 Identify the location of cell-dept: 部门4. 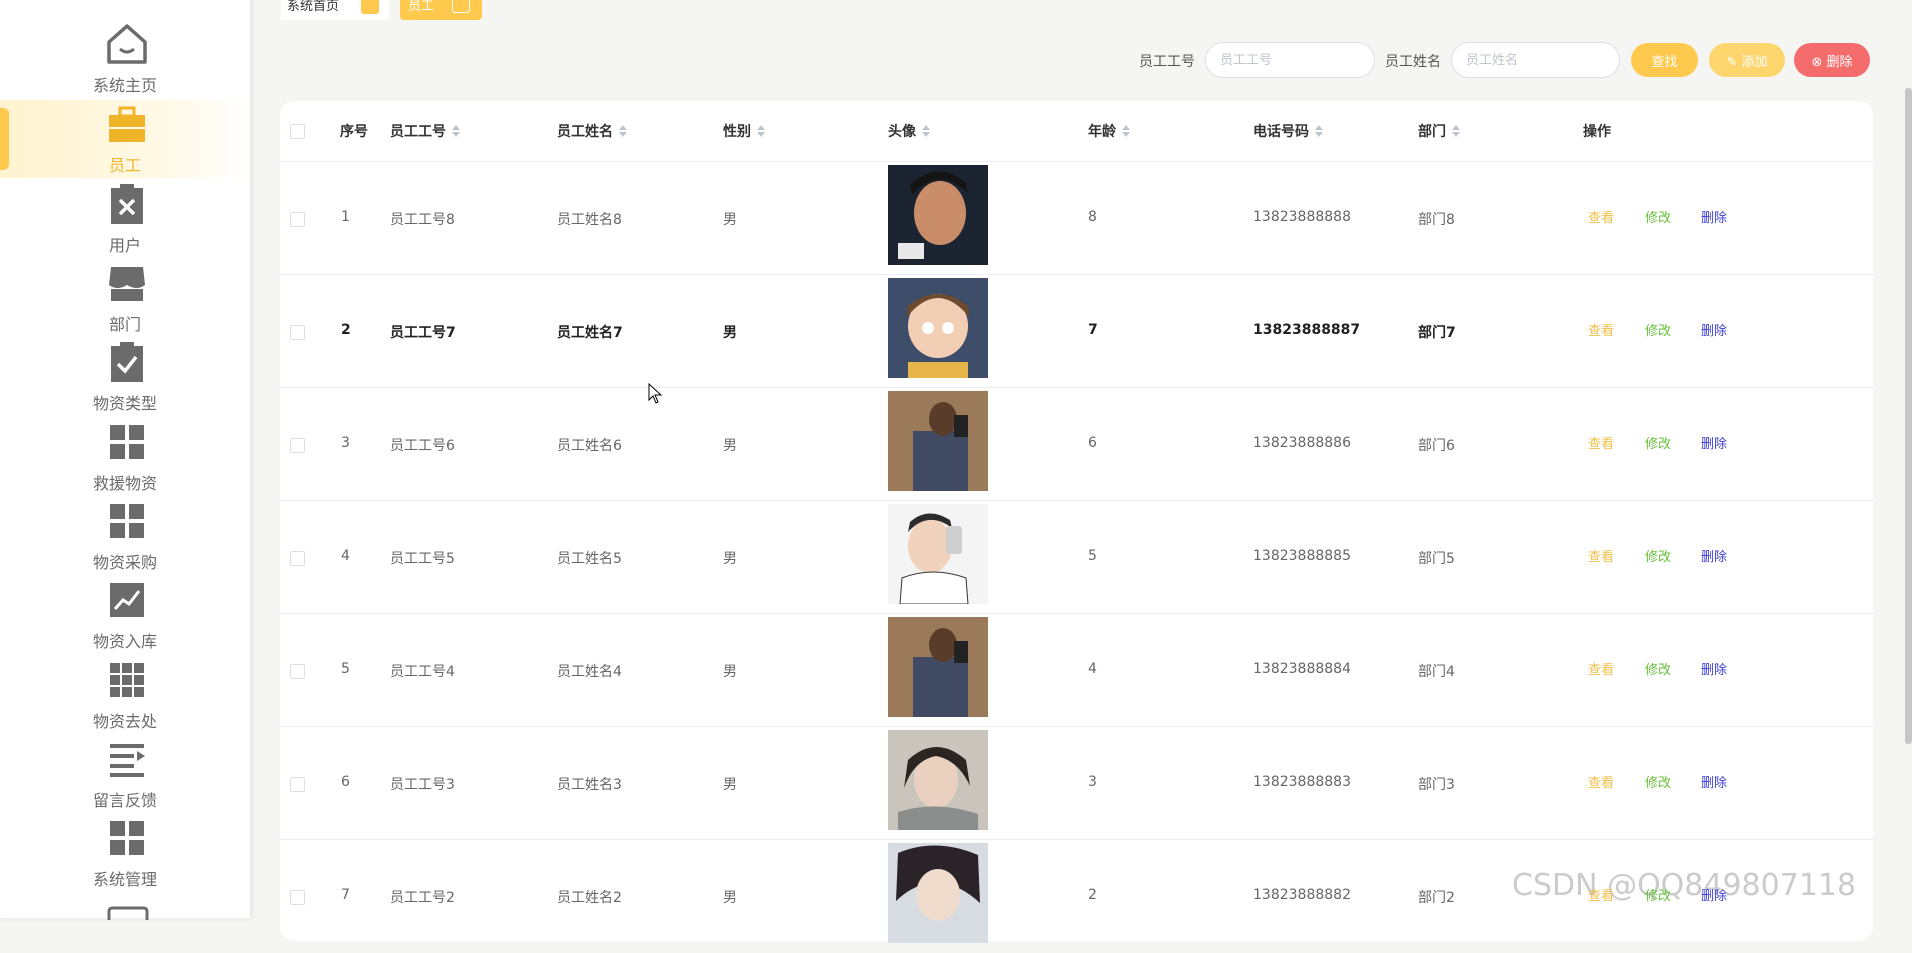
(1436, 672).